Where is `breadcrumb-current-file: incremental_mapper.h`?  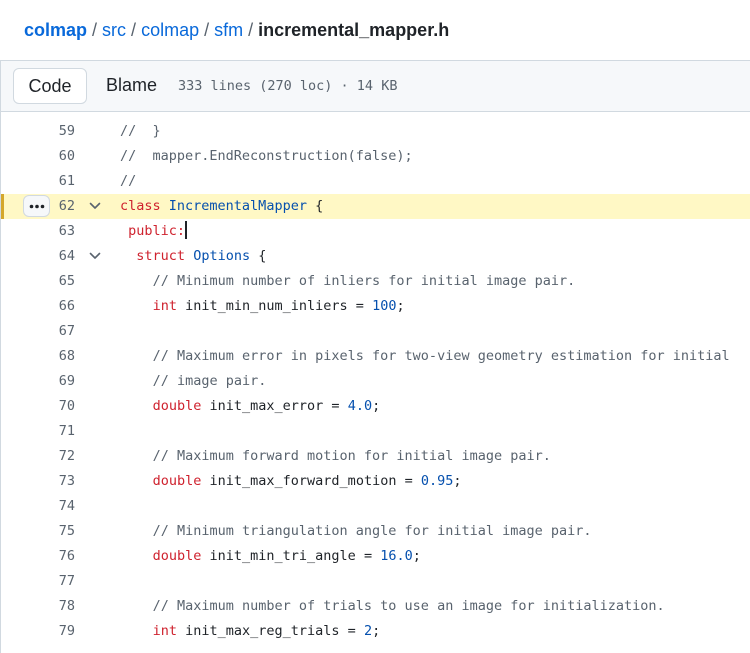
breadcrumb-current-file: incremental_mapper.h is located at coordinates (354, 30).